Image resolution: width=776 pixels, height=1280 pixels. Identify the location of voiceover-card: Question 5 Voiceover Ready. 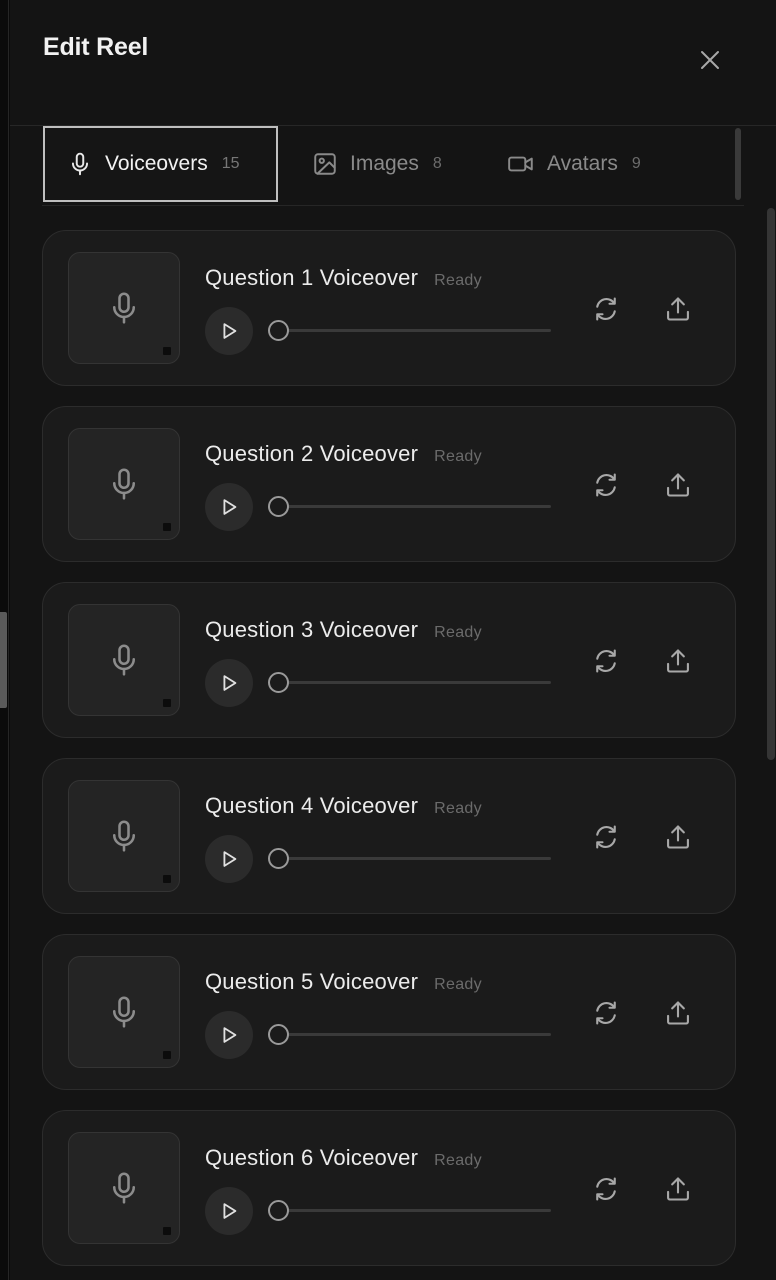
(389, 1012).